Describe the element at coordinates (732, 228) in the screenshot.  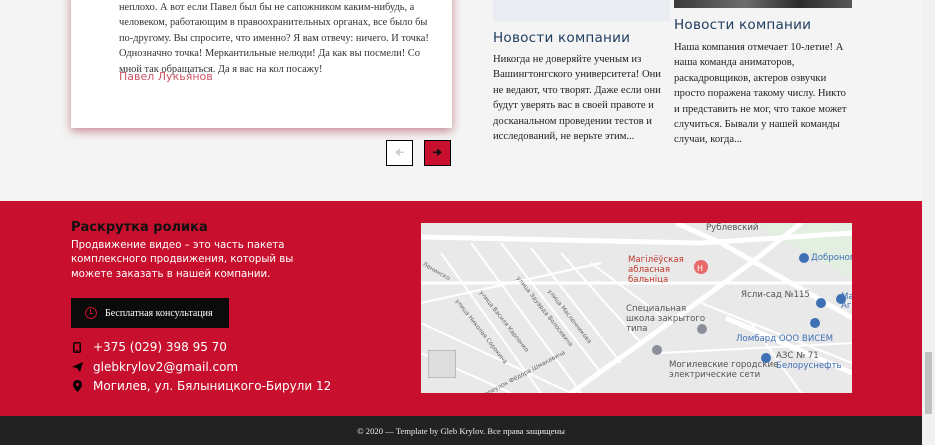
I see `map-label-rublevsky: Рублевский` at that location.